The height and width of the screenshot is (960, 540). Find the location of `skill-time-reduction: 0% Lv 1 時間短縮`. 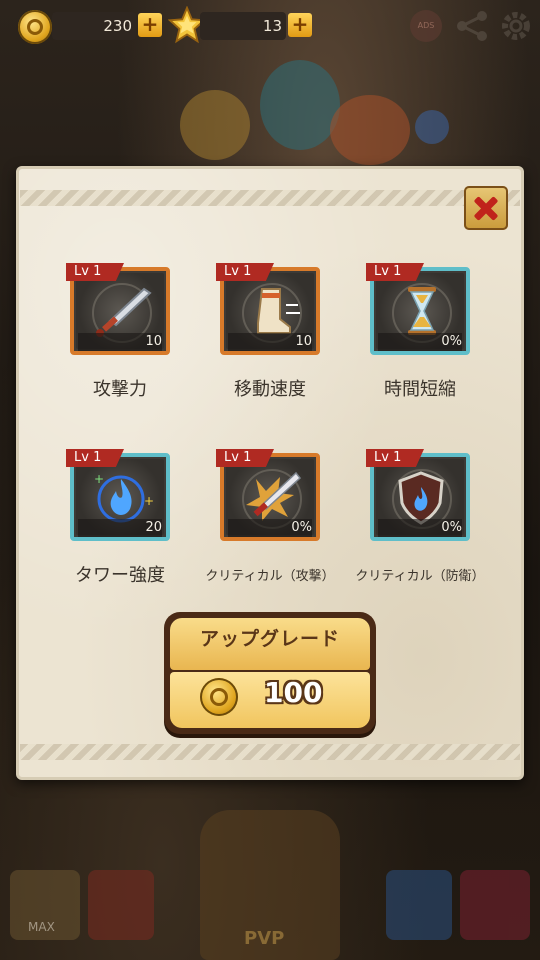

skill-time-reduction: 0% Lv 1 時間短縮 is located at coordinates (418, 331).